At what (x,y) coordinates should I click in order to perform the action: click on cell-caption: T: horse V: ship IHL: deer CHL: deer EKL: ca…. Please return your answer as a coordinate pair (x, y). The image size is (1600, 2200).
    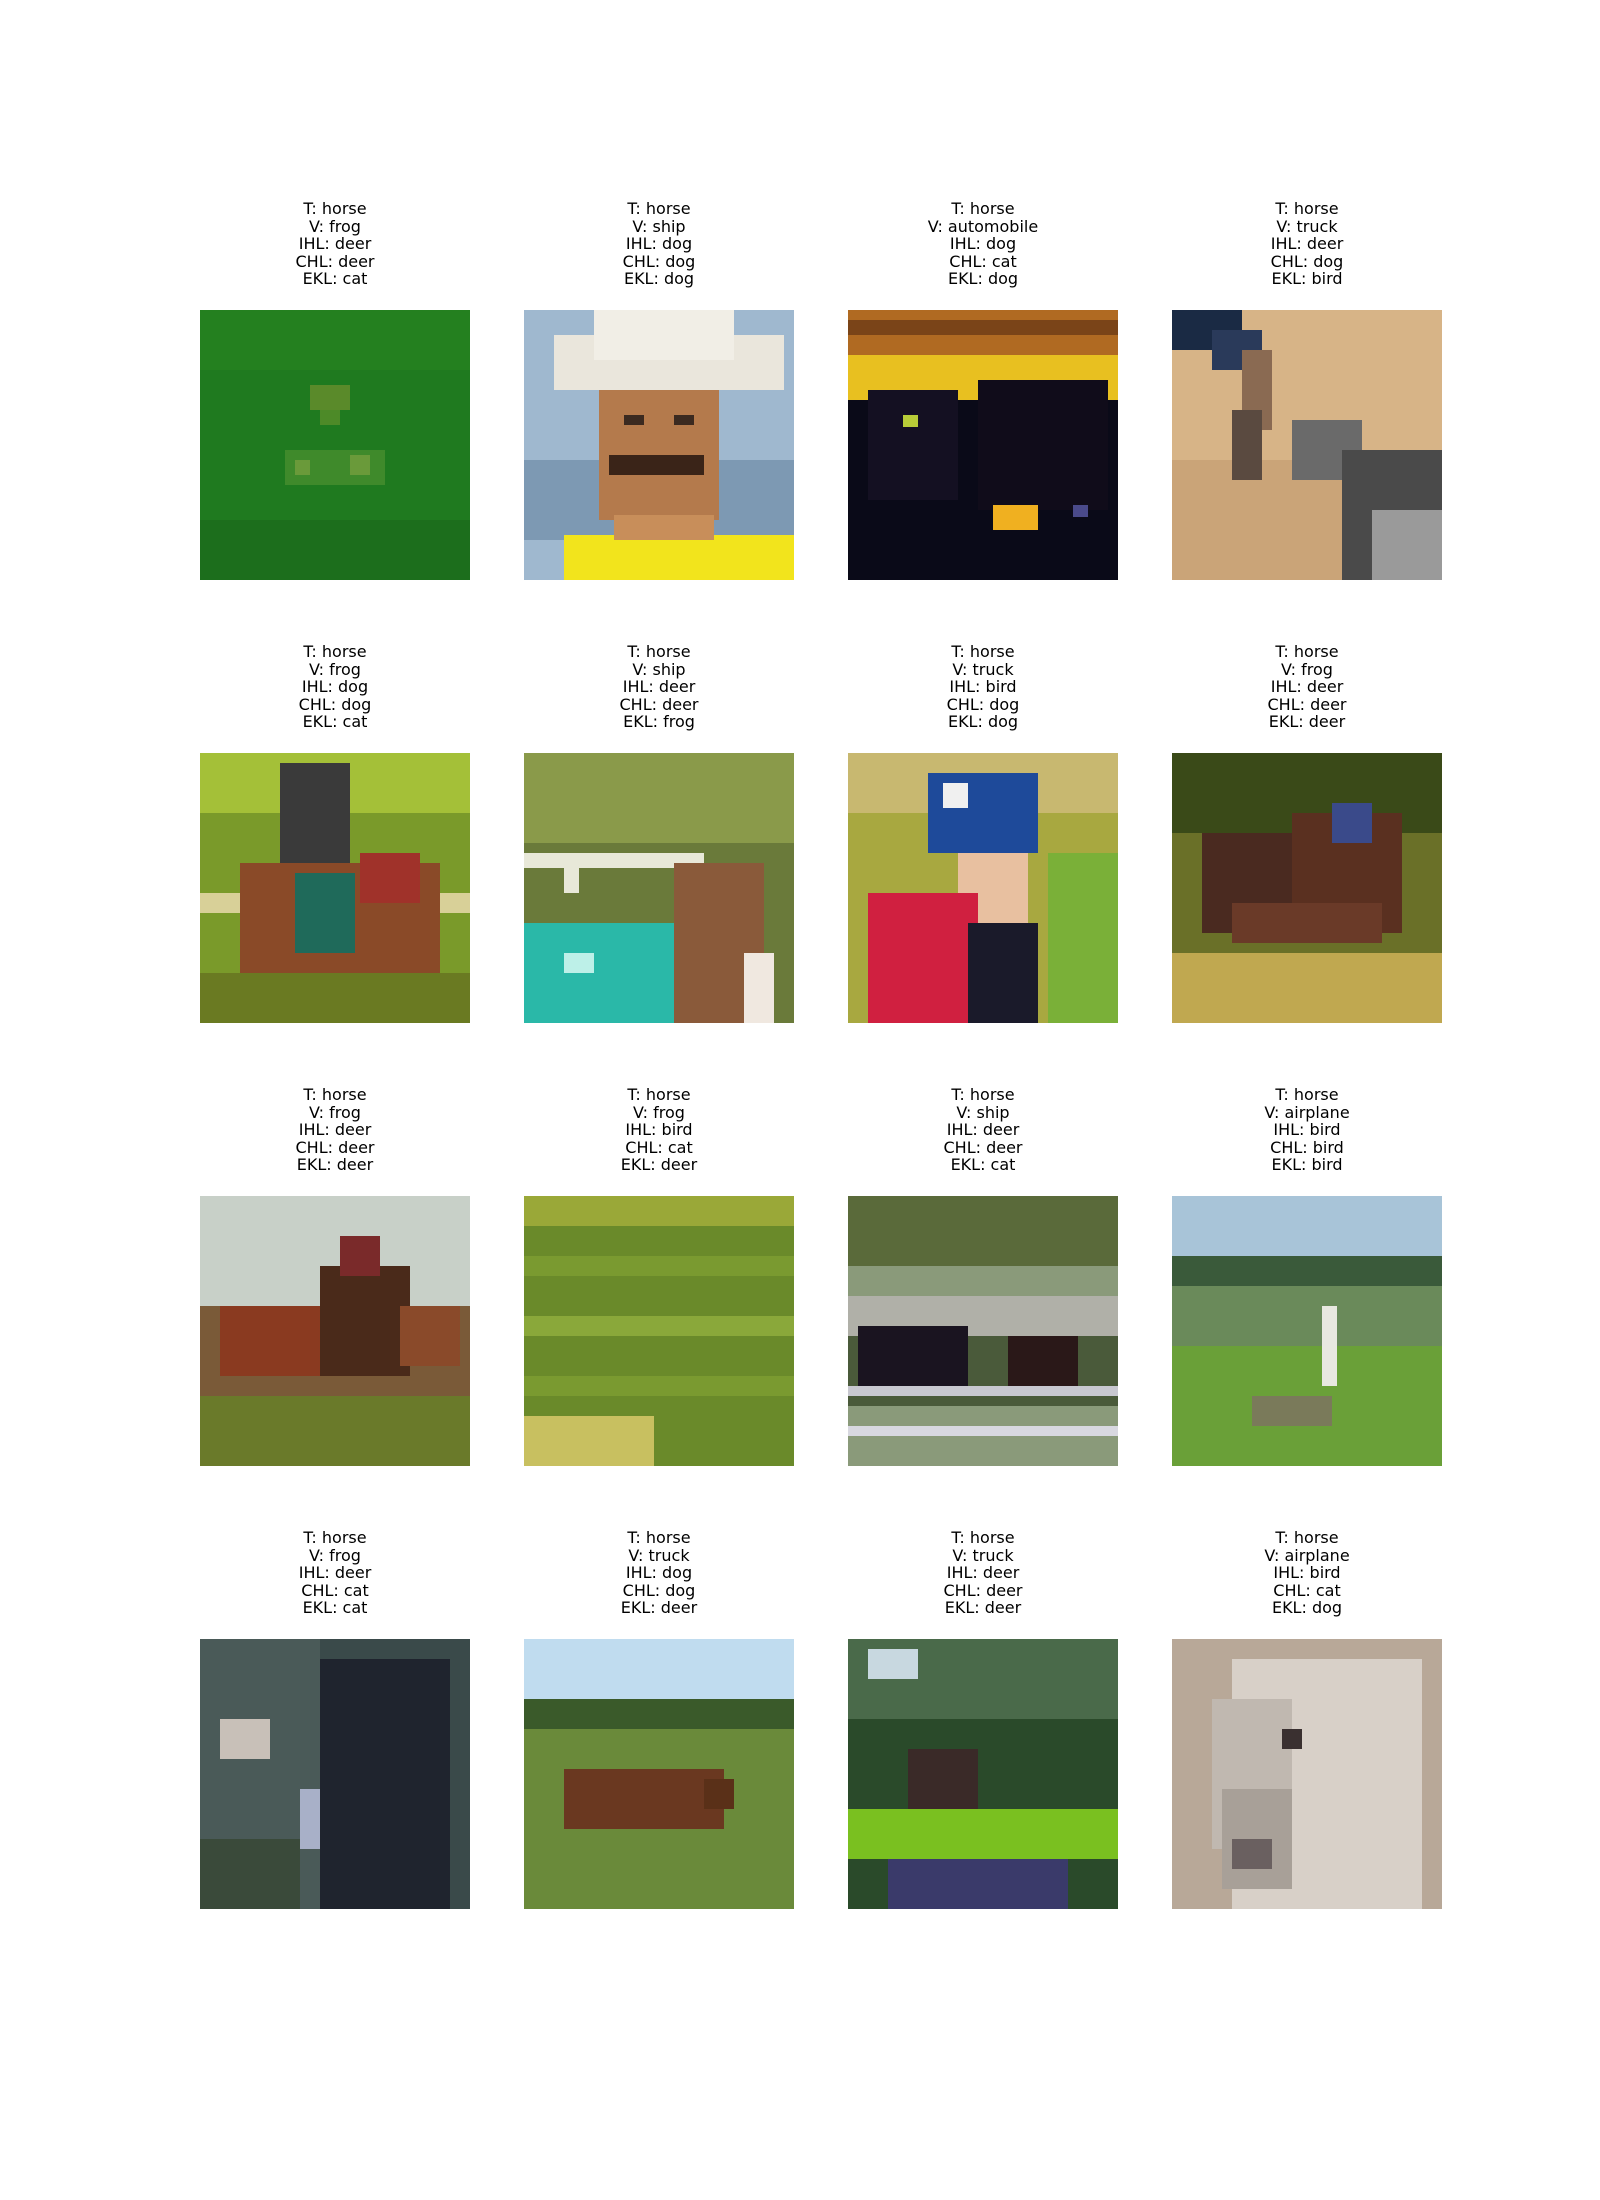
    Looking at the image, I should click on (983, 1136).